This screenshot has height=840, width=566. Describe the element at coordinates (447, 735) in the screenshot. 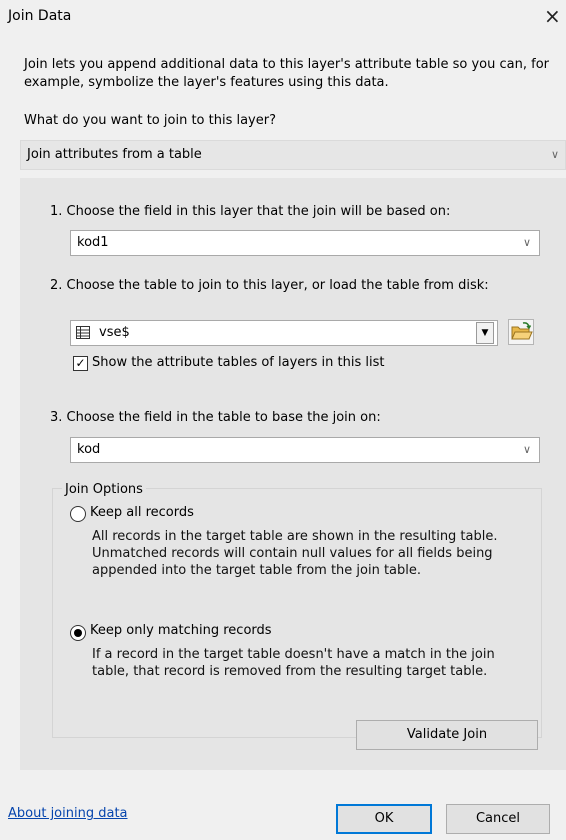

I see `validate-join-button: Validate Join` at that location.